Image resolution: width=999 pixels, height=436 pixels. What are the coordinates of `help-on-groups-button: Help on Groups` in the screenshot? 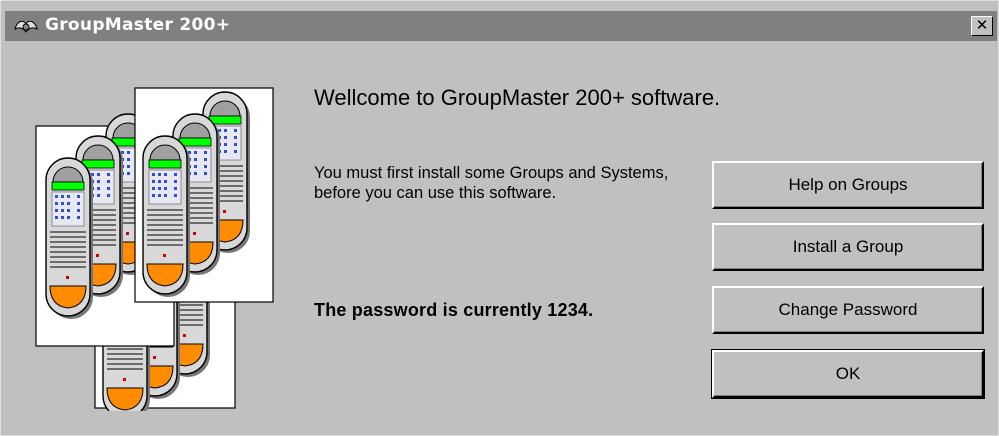 It's located at (848, 185).